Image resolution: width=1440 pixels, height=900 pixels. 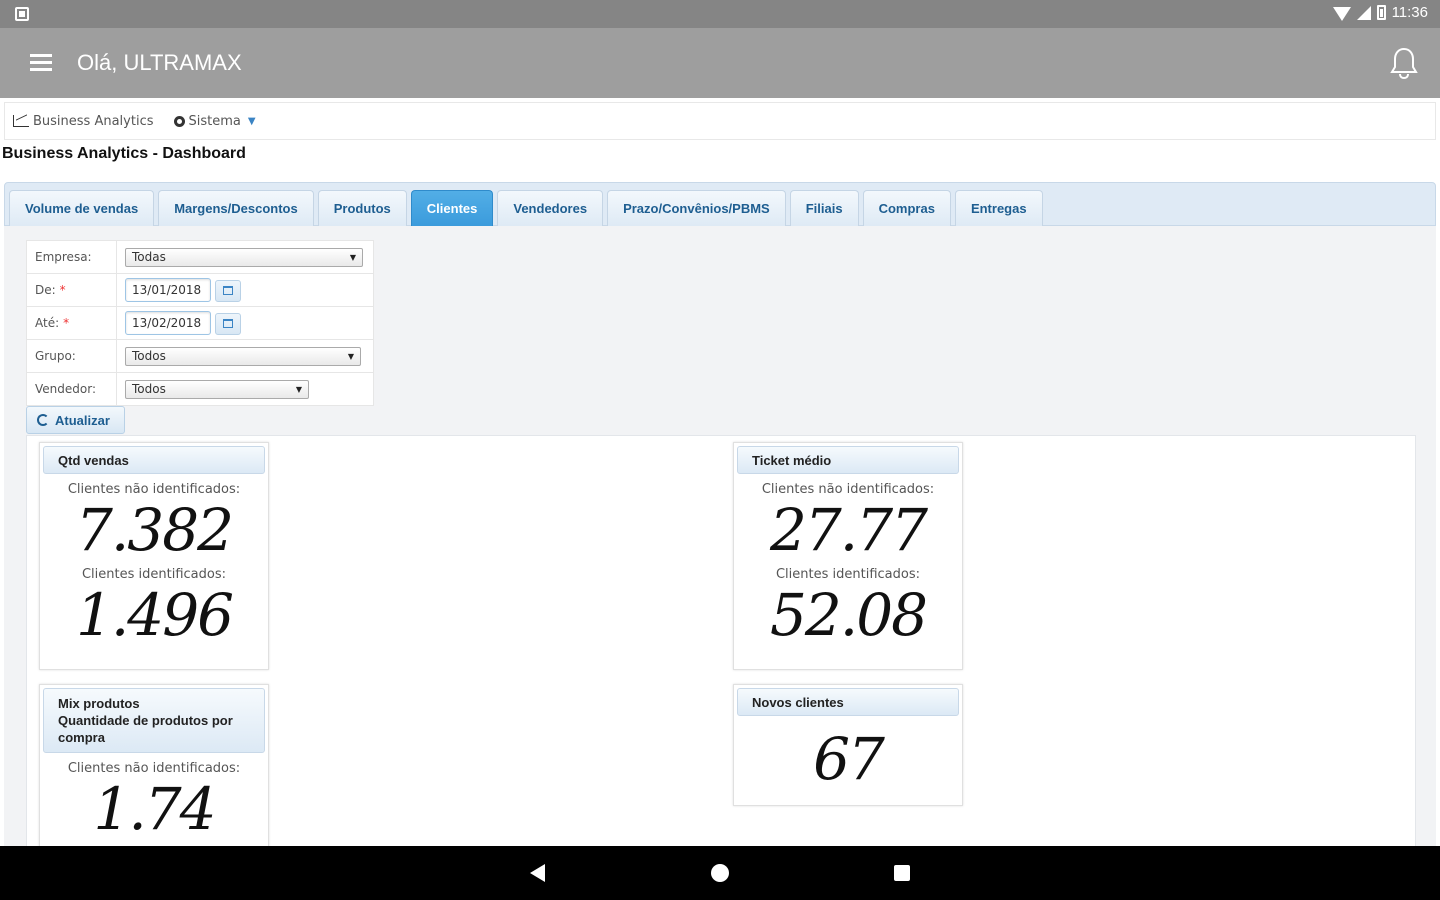 What do you see at coordinates (362, 208) in the screenshot?
I see `tab-produtos: Produtos` at bounding box center [362, 208].